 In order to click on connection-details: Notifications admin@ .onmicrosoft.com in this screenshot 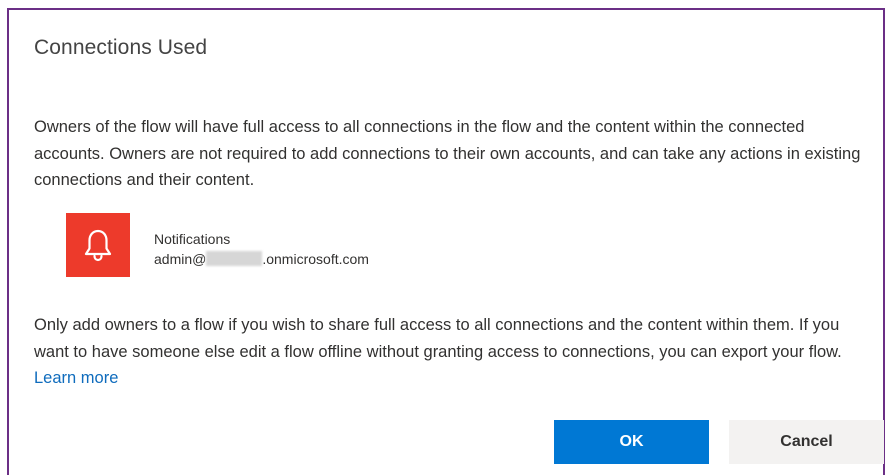, I will do `click(261, 249)`.